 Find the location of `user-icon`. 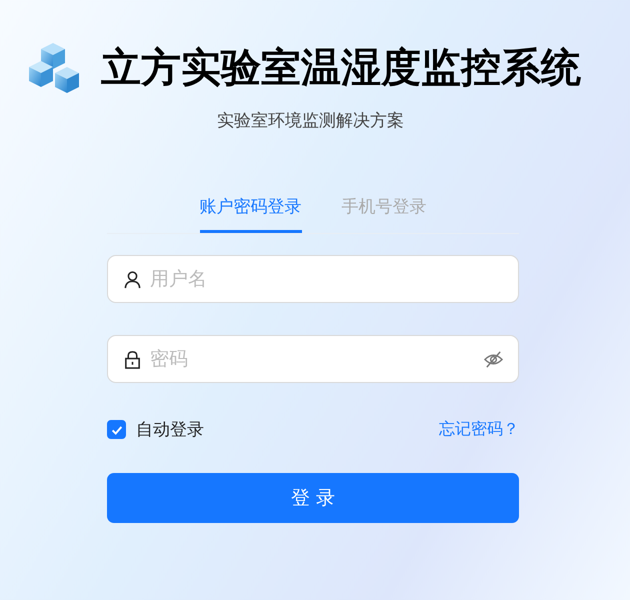

user-icon is located at coordinates (132, 279).